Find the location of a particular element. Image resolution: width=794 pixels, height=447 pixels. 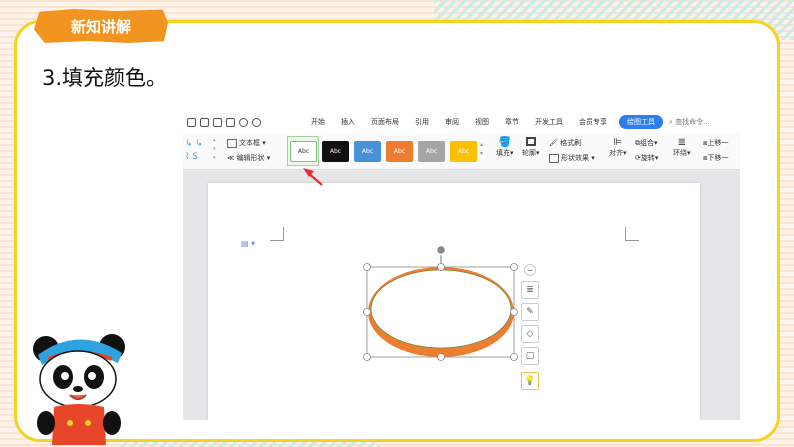

quick-access-toolbar is located at coordinates (243, 122).